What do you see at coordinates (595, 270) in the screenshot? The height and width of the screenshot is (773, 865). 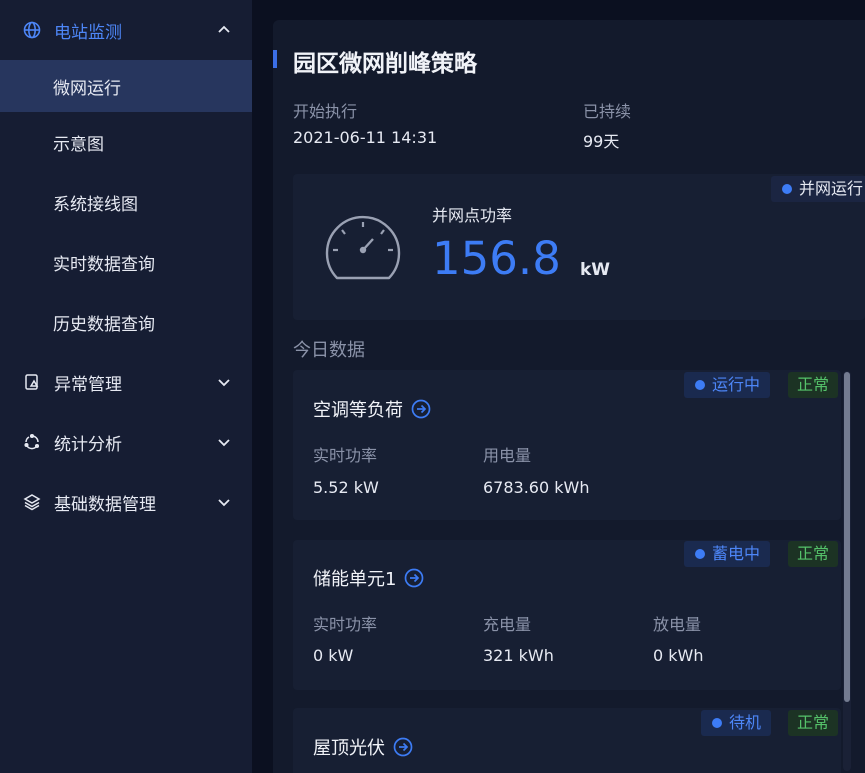 I see `grid-power-unit: kW` at bounding box center [595, 270].